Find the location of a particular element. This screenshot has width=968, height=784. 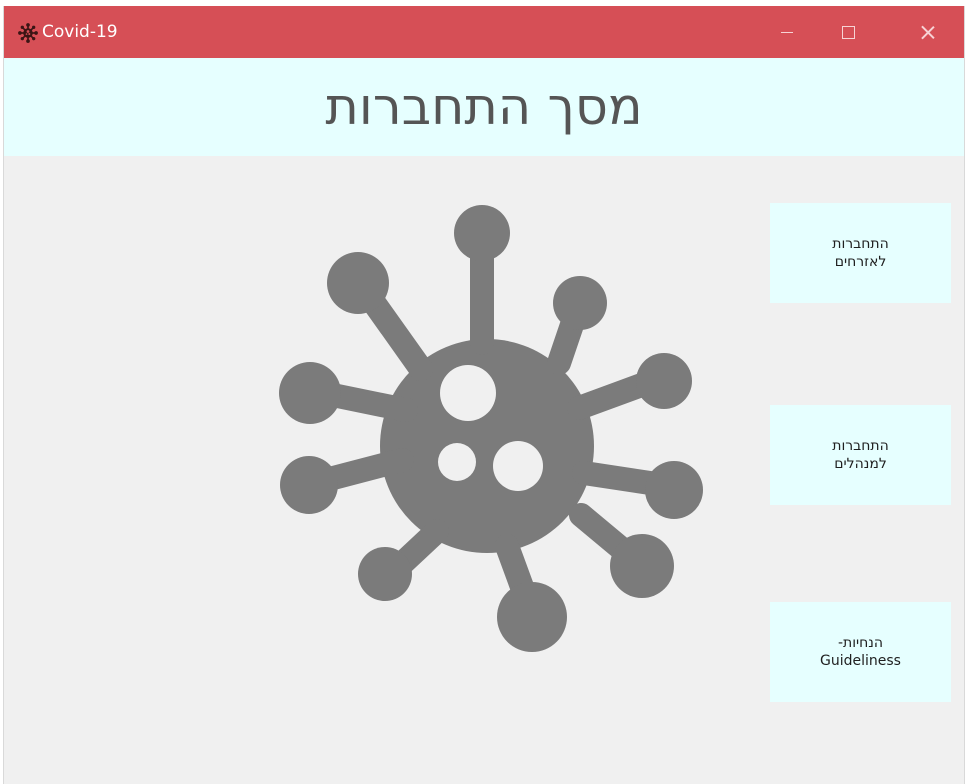

virus-icon is located at coordinates (28, 33).